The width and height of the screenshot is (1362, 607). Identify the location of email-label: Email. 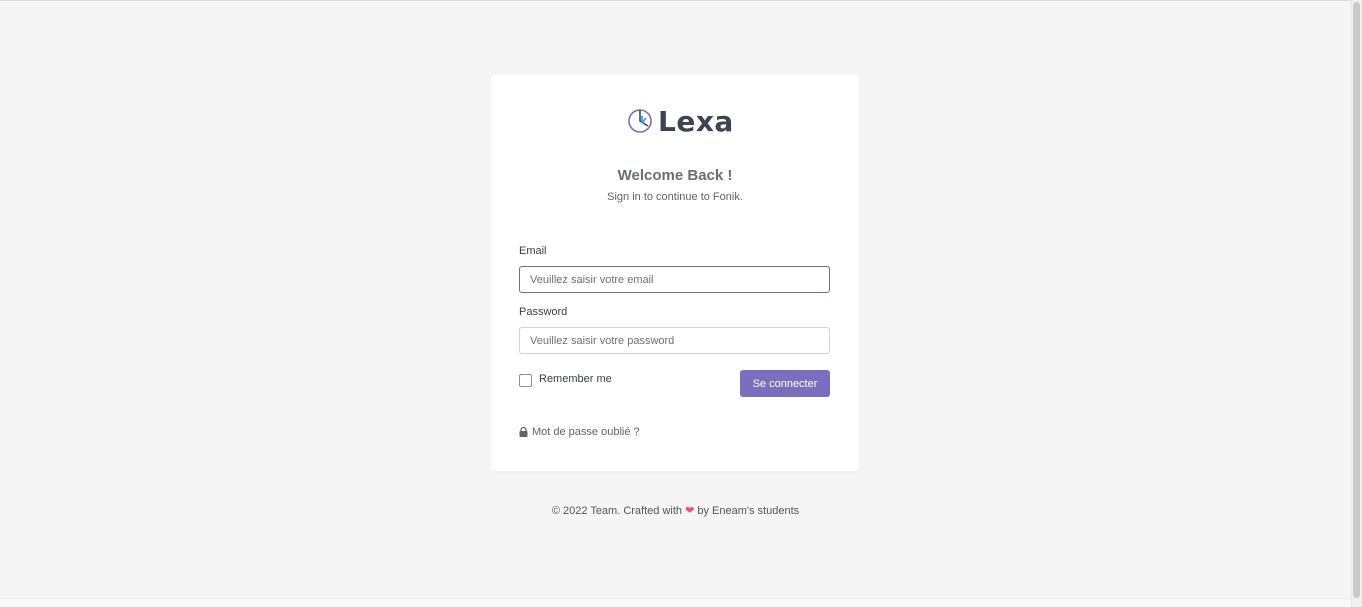
(533, 251).